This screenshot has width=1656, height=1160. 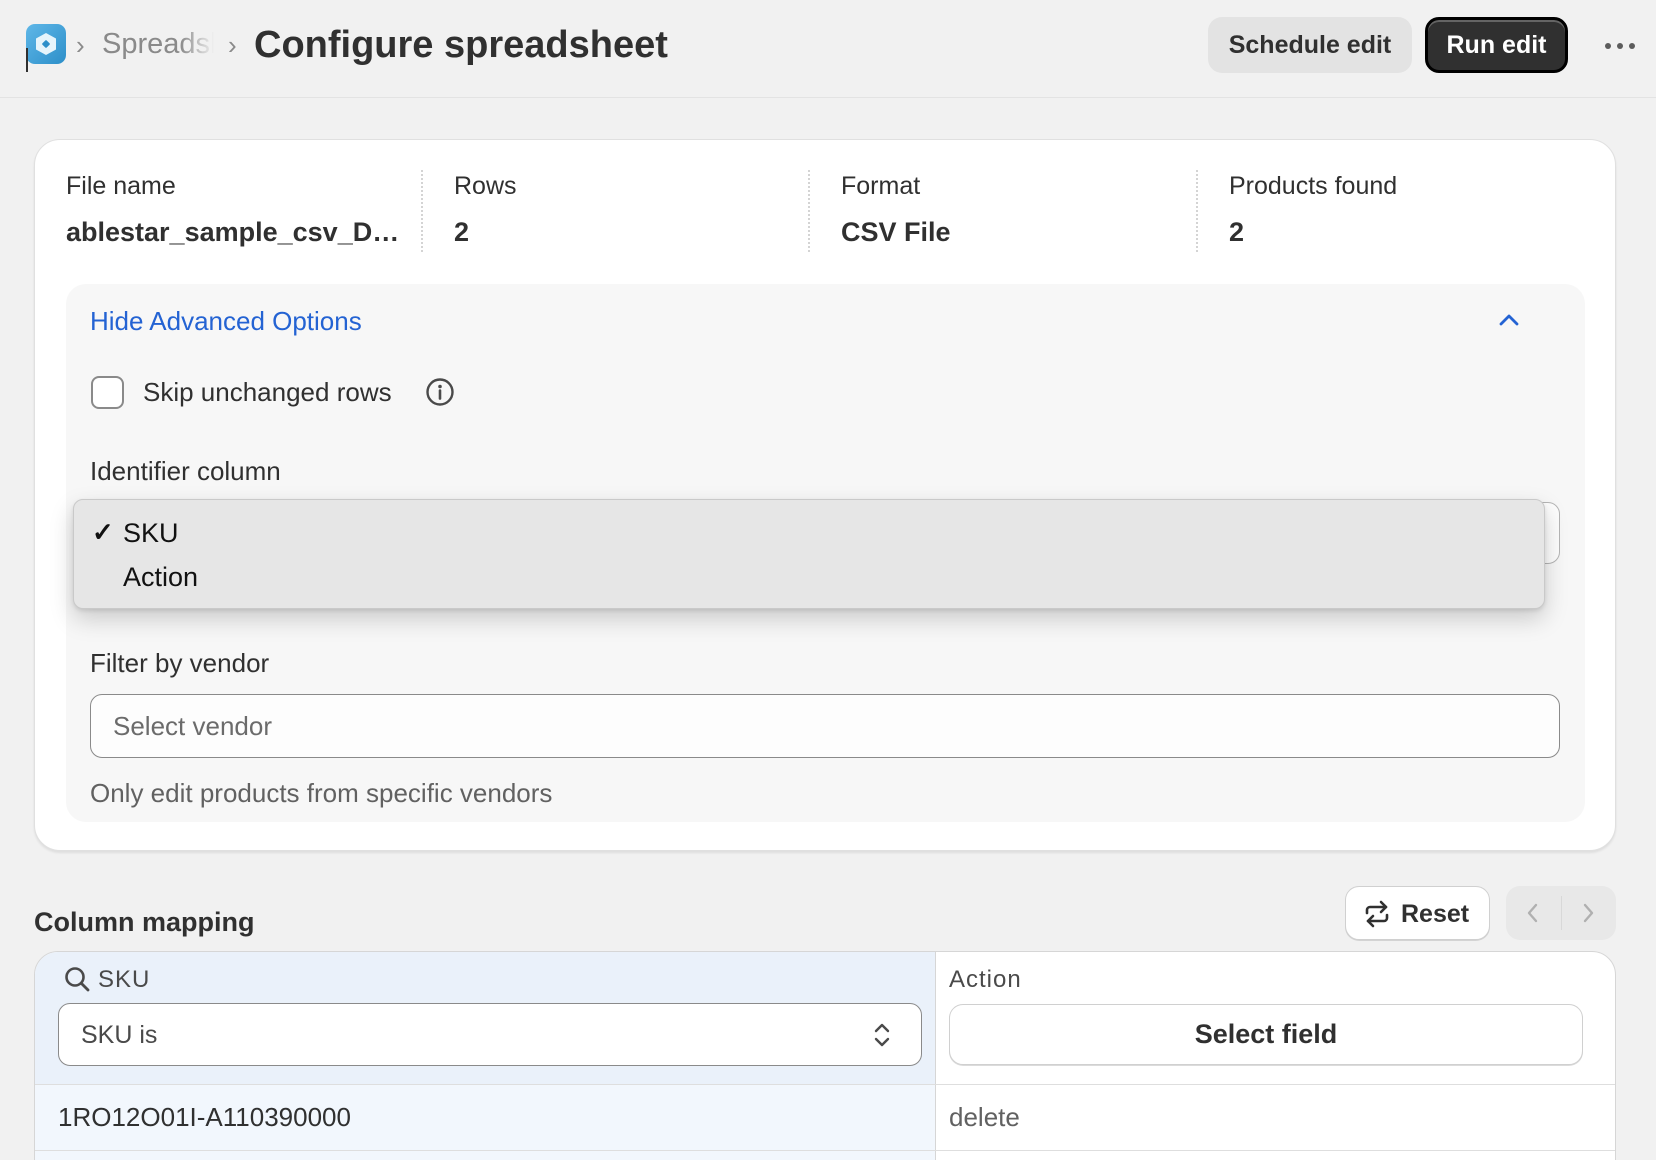 I want to click on page-title: Configure spreadsheet, so click(x=461, y=45).